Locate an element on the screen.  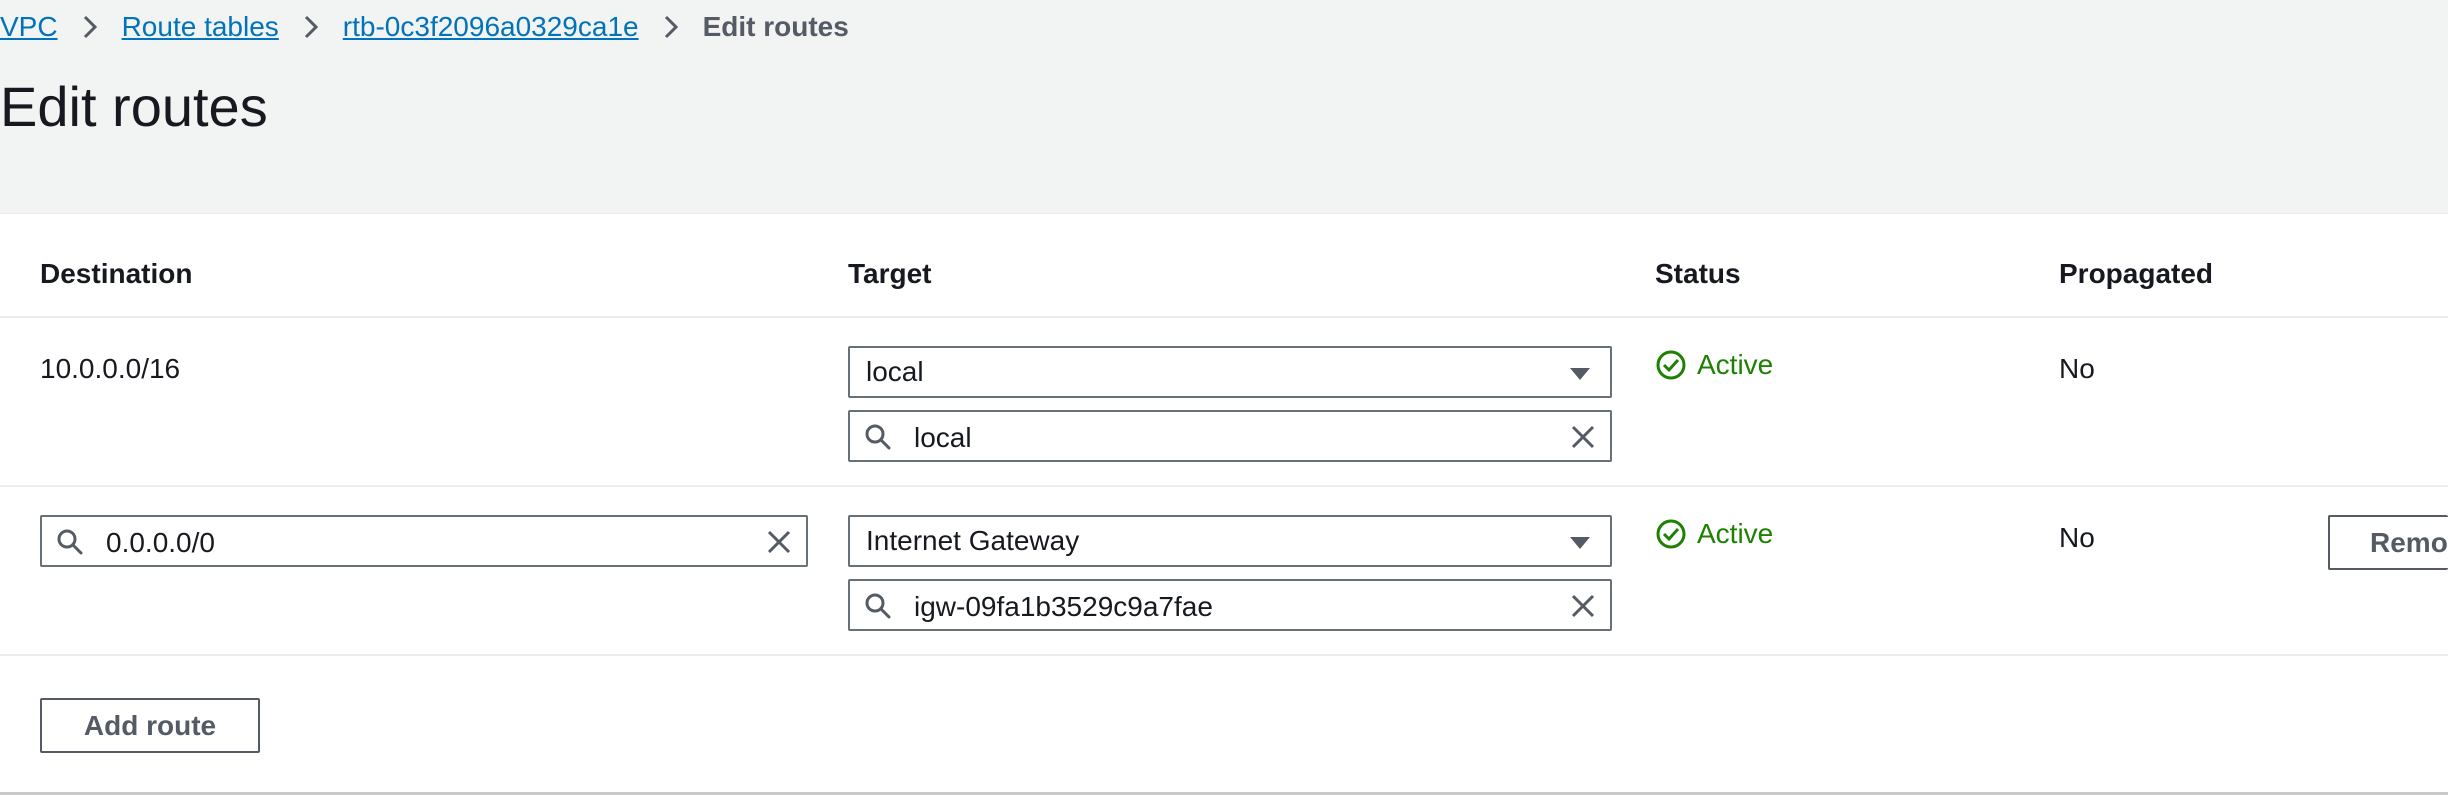
route-destination: 10.0.0.0/16 is located at coordinates (110, 368).